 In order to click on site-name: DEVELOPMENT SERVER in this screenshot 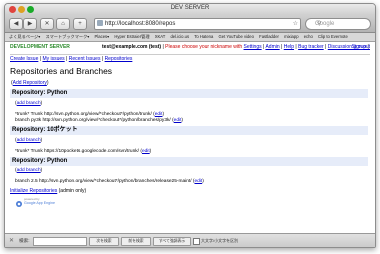, I will do `click(40, 47)`.